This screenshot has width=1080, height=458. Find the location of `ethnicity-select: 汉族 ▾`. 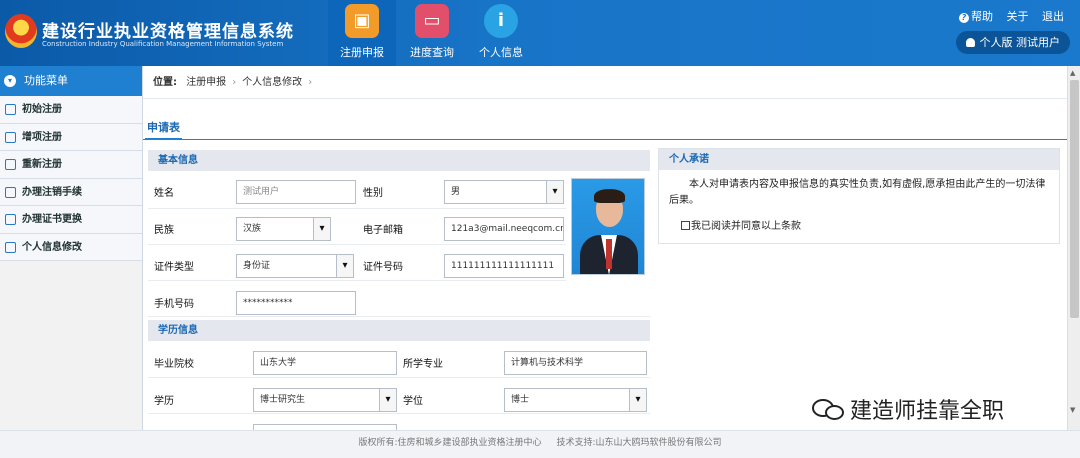

ethnicity-select: 汉族 ▾ is located at coordinates (283, 229).